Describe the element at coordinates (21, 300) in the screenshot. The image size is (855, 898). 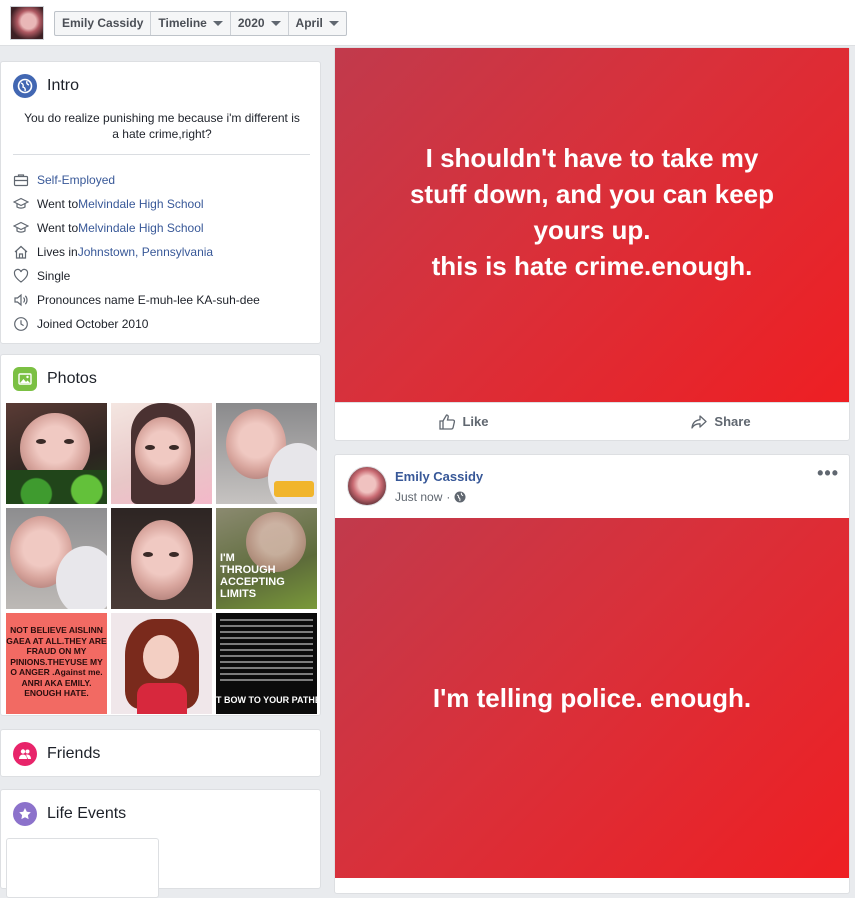
I see `speaker-icon` at that location.